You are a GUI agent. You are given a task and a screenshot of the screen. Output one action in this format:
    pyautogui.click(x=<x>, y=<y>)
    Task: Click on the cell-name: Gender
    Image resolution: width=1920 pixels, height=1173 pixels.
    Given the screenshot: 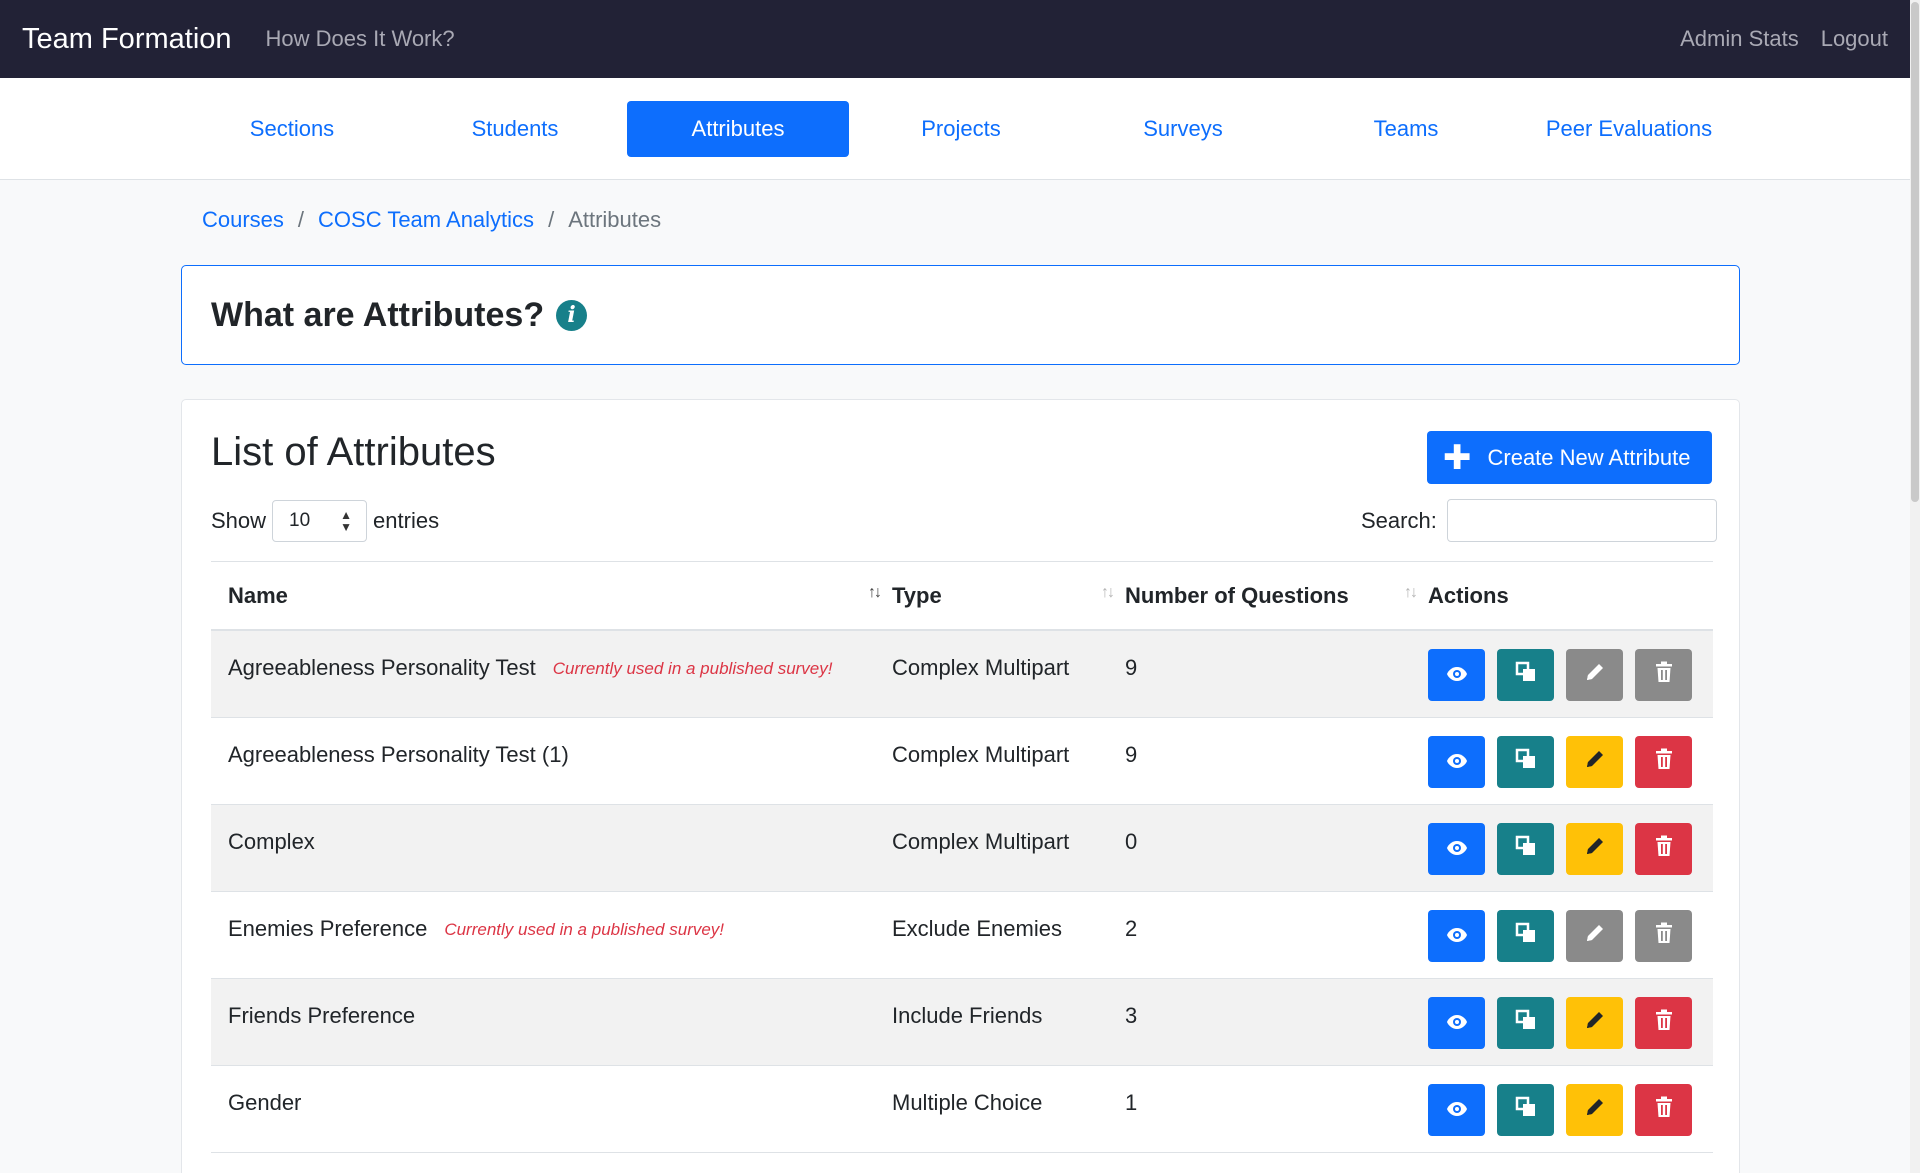 What is the action you would take?
    pyautogui.click(x=551, y=1109)
    